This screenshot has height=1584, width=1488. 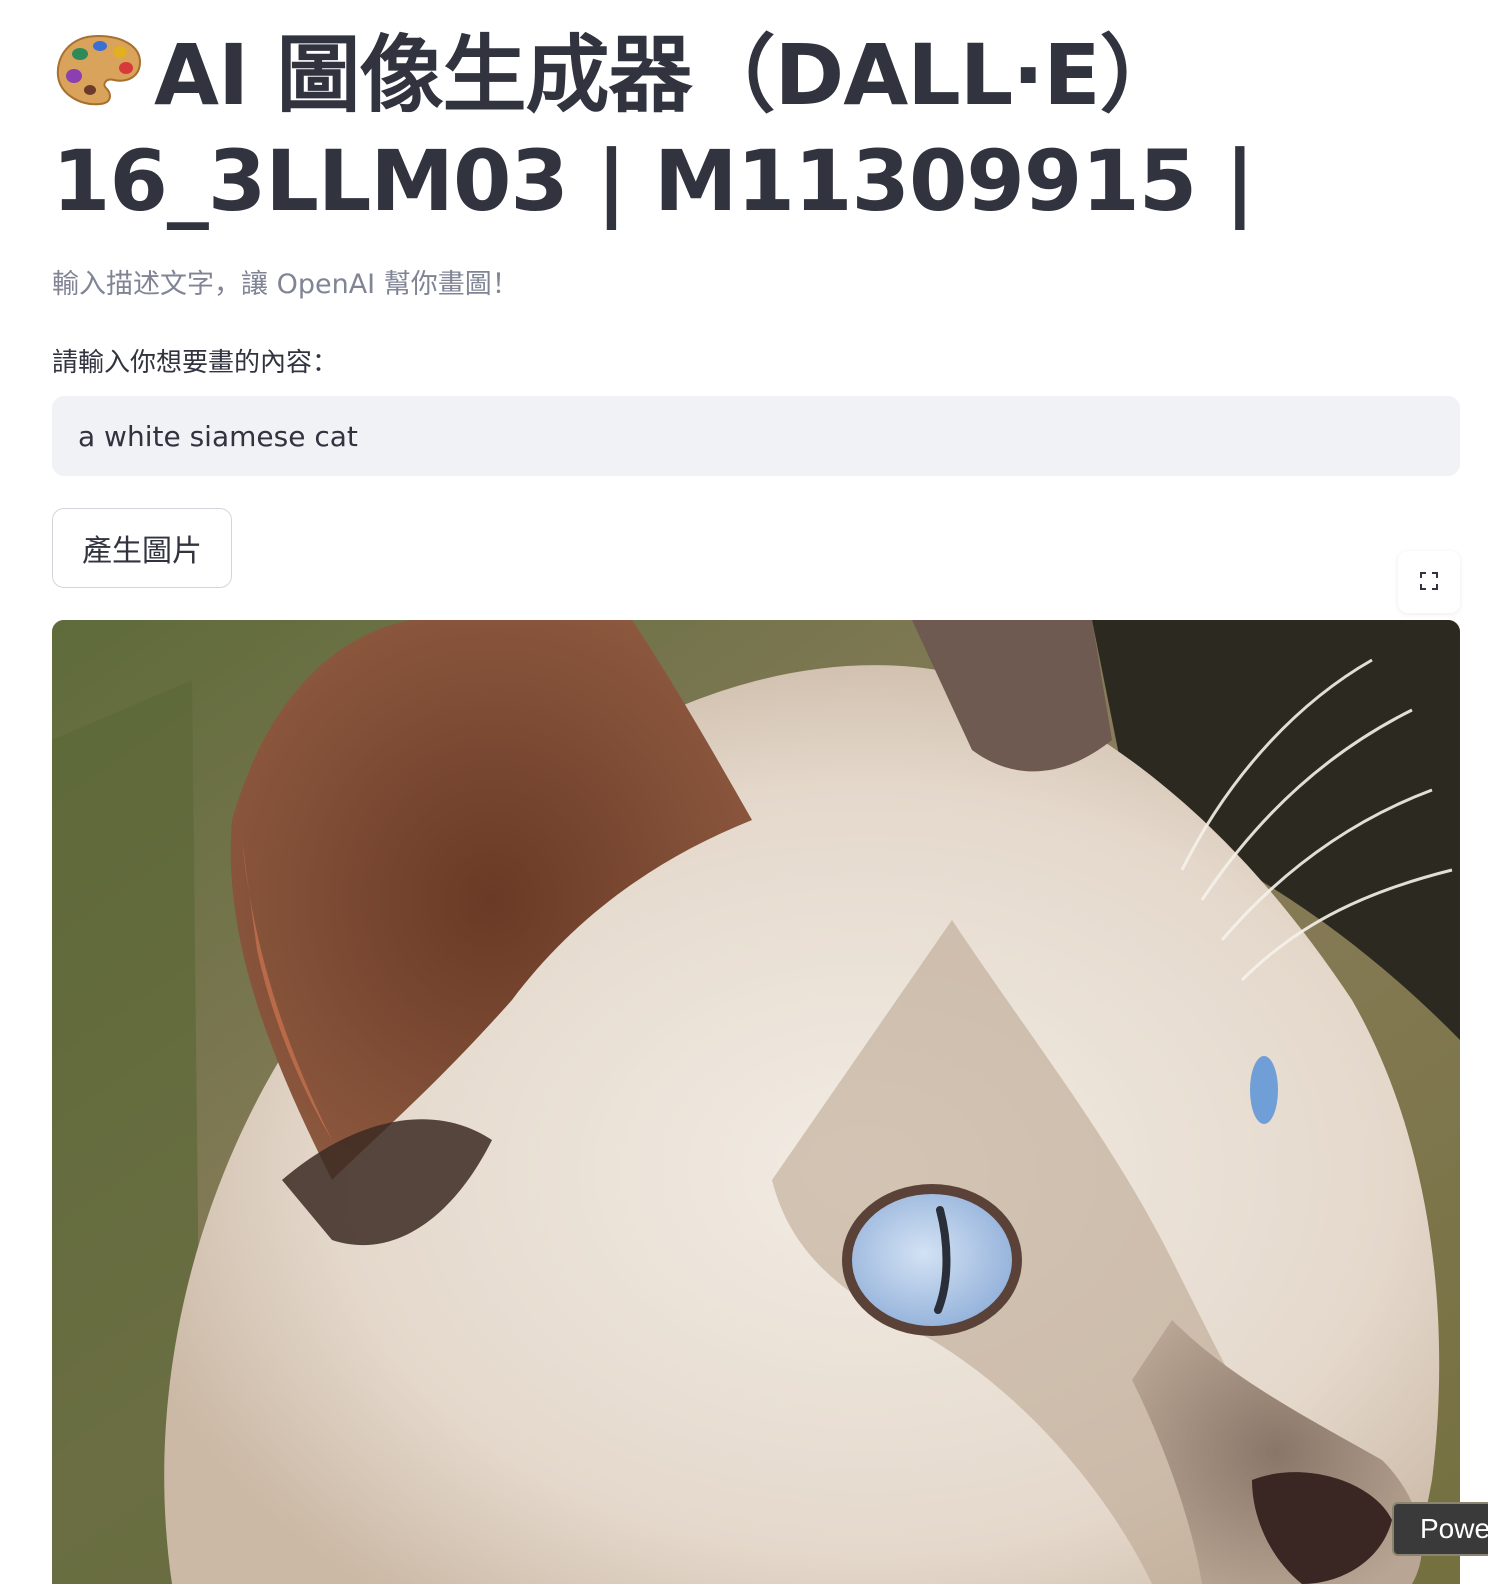 I want to click on prompt-label: 請輸入你想要畫的內容：, so click(x=195, y=363).